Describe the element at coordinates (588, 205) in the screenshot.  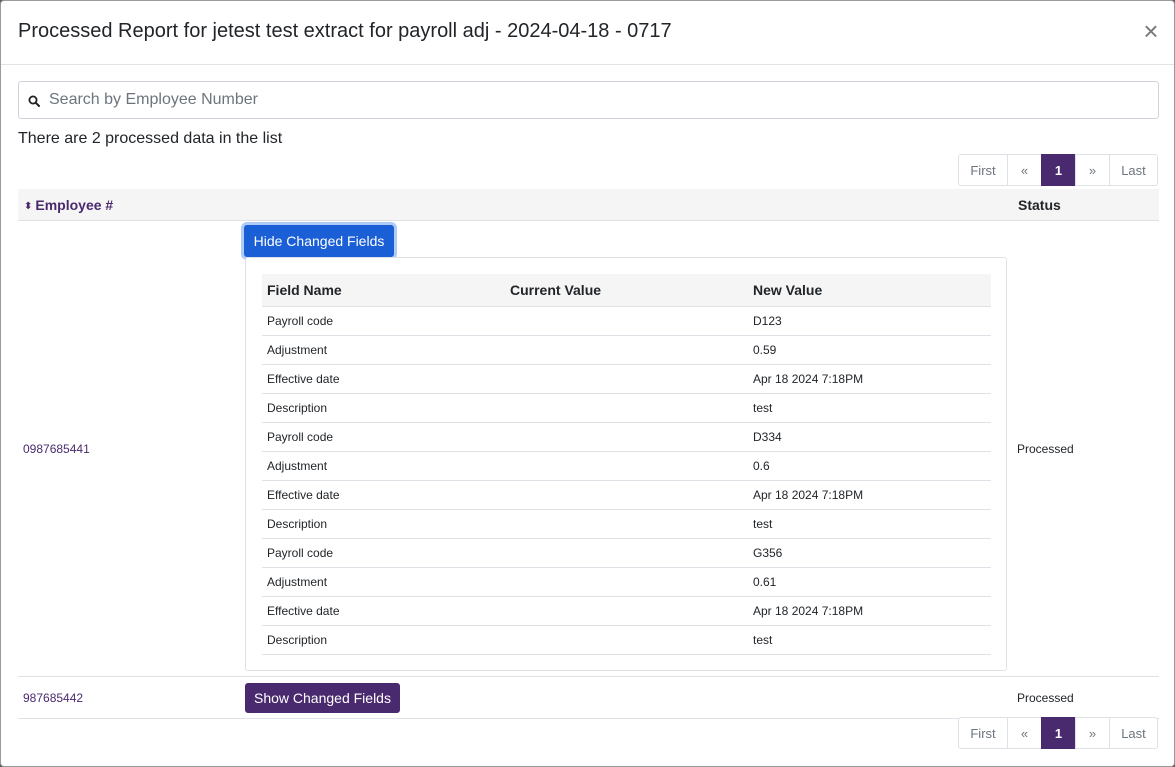
I see `table-header: ⬍ Employee # Status` at that location.